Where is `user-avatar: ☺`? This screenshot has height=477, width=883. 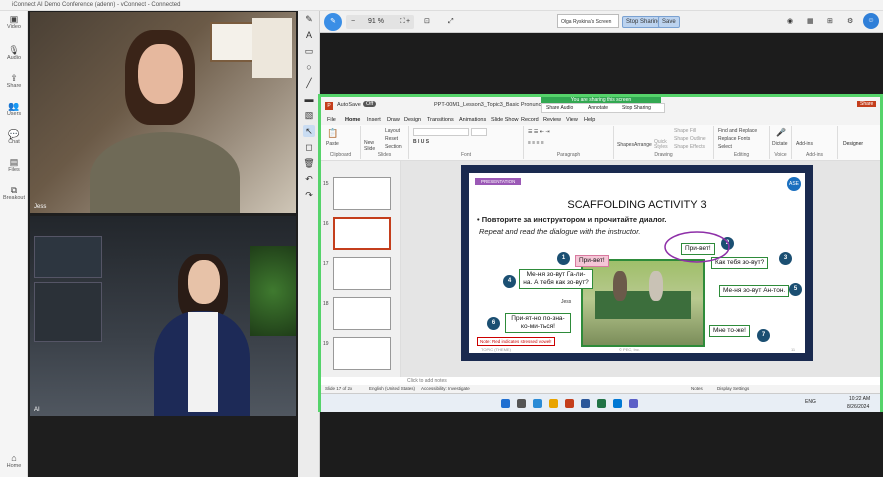
user-avatar: ☺ is located at coordinates (871, 21).